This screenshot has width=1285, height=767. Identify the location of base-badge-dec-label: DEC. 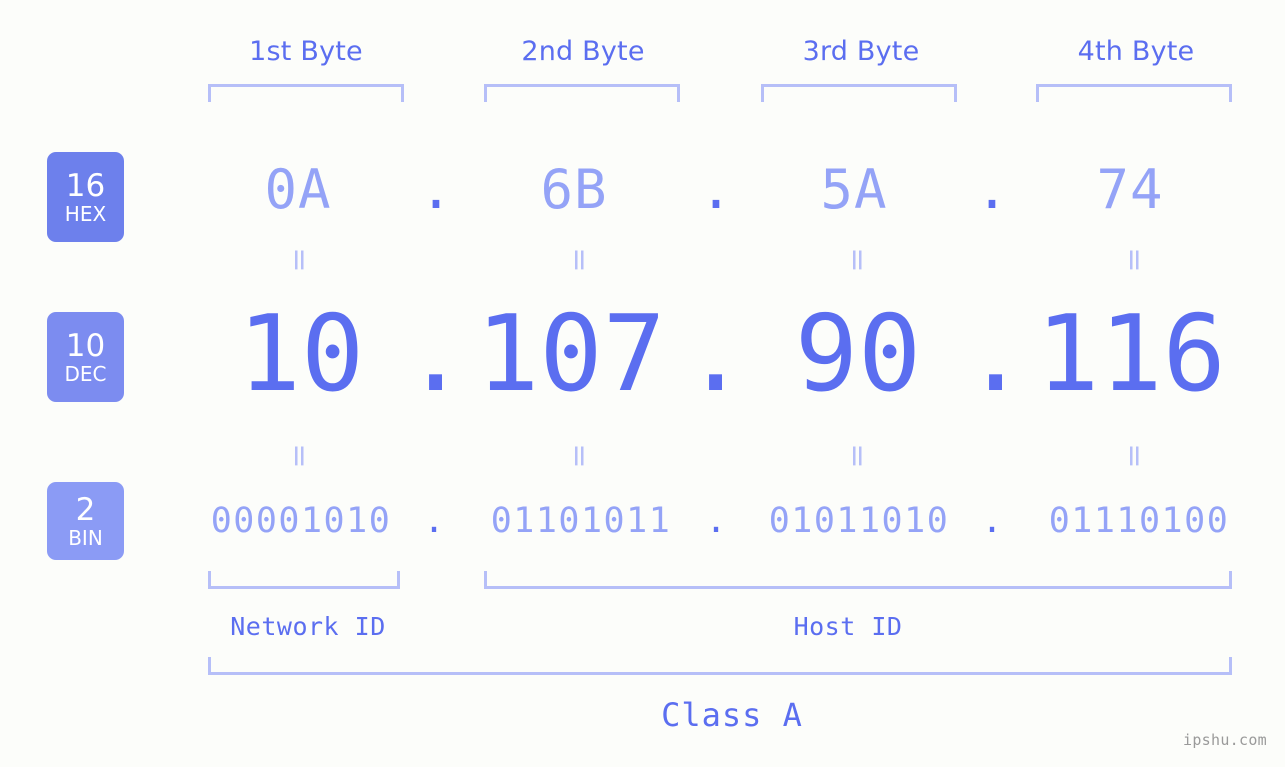
(85, 374).